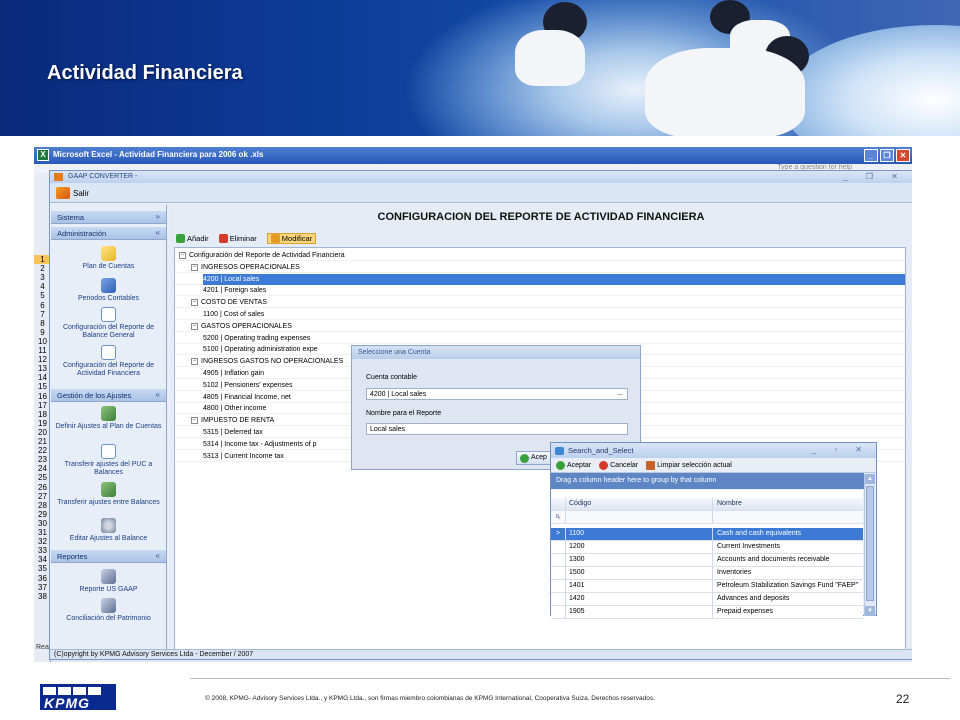 Image resolution: width=960 pixels, height=720 pixels. I want to click on tree-account-node: 4200 | Local sales, so click(554, 279).